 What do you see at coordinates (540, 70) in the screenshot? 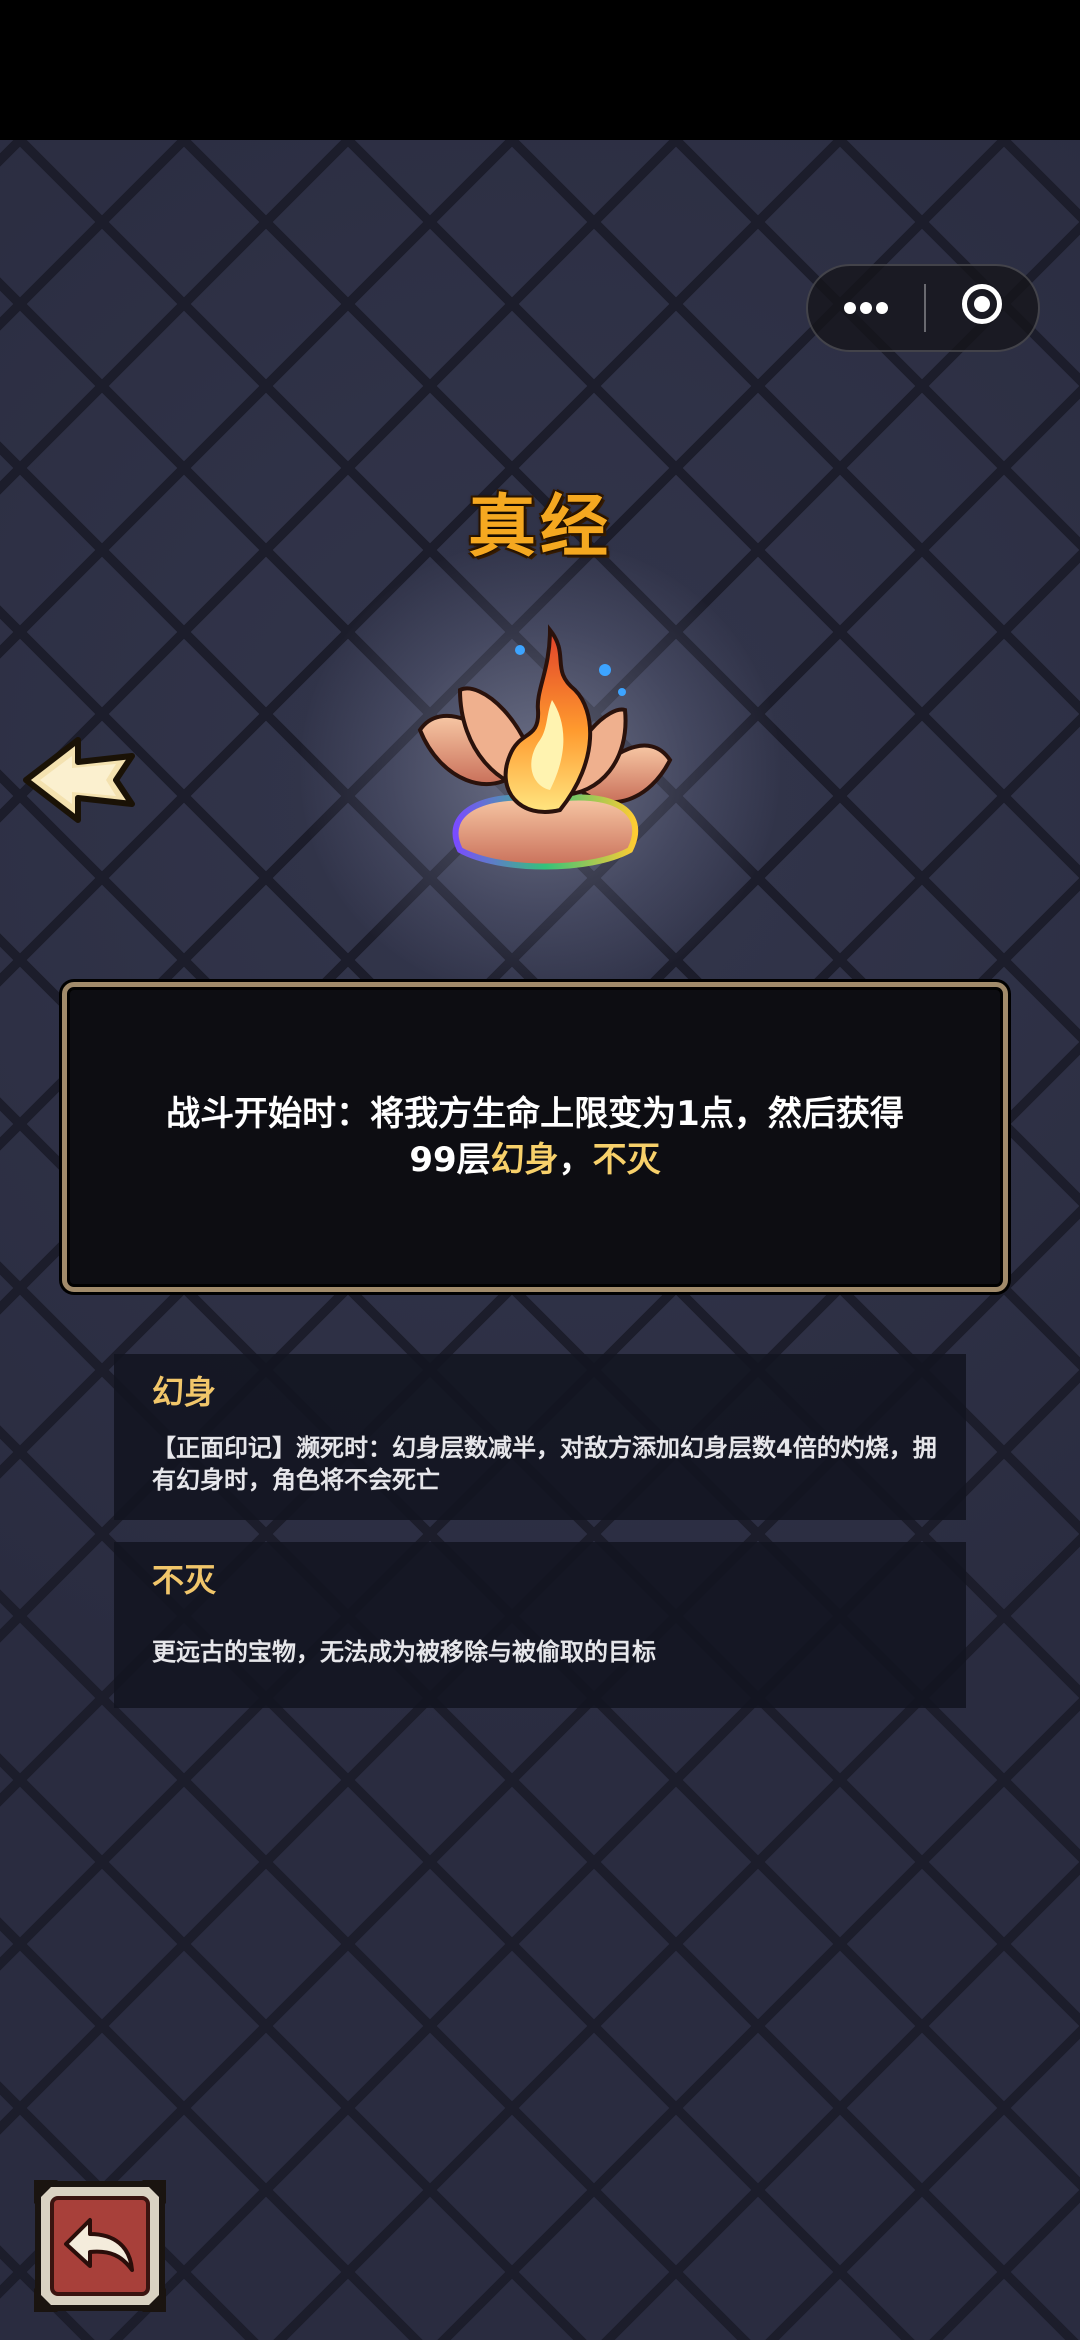
I see `status-bar` at bounding box center [540, 70].